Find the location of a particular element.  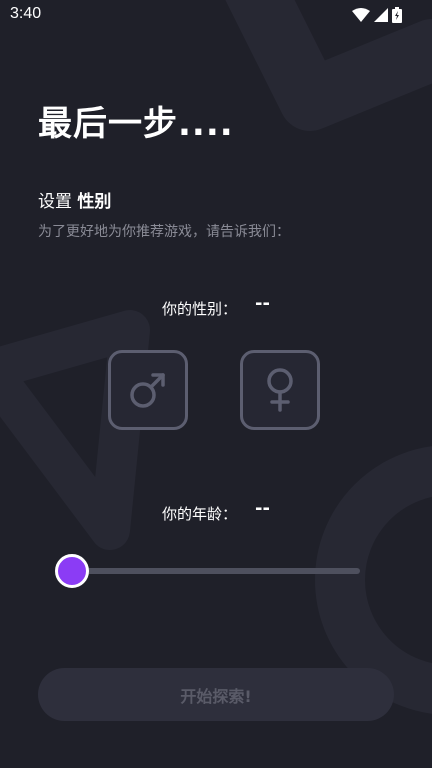

female-icon is located at coordinates (280, 390).